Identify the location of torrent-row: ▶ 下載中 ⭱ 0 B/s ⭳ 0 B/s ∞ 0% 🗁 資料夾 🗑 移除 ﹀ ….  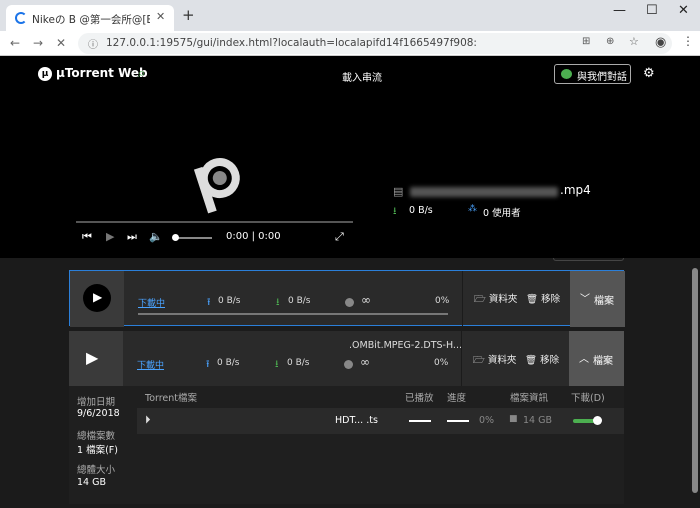
(347, 298).